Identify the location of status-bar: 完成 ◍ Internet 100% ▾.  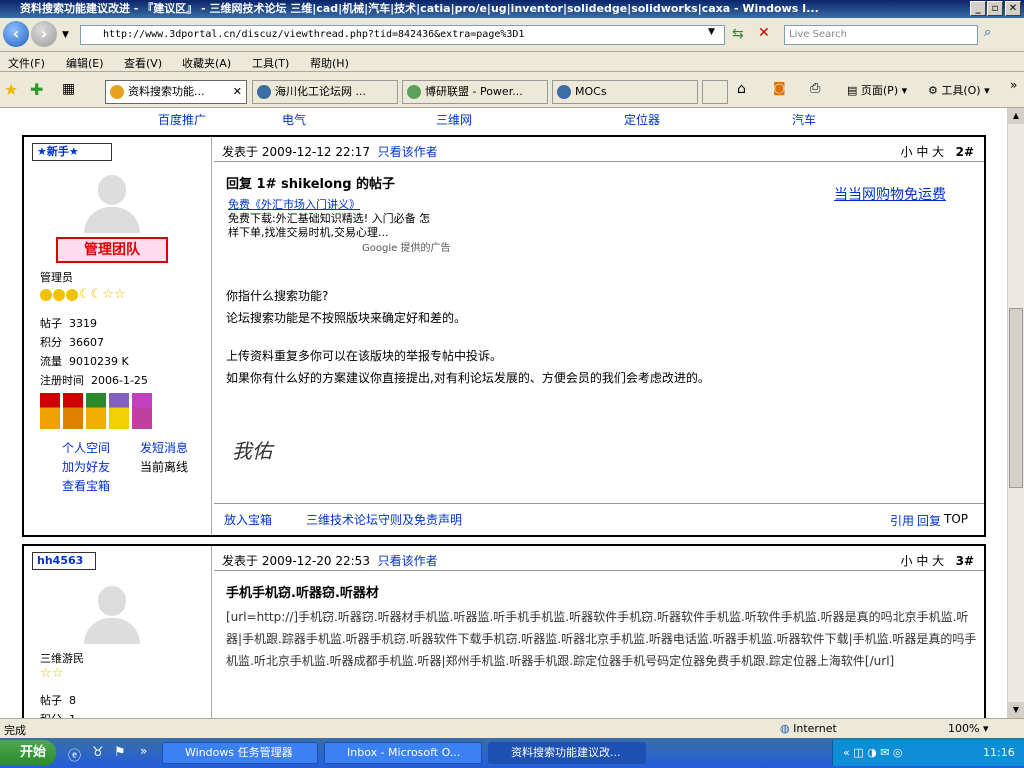
(512, 728).